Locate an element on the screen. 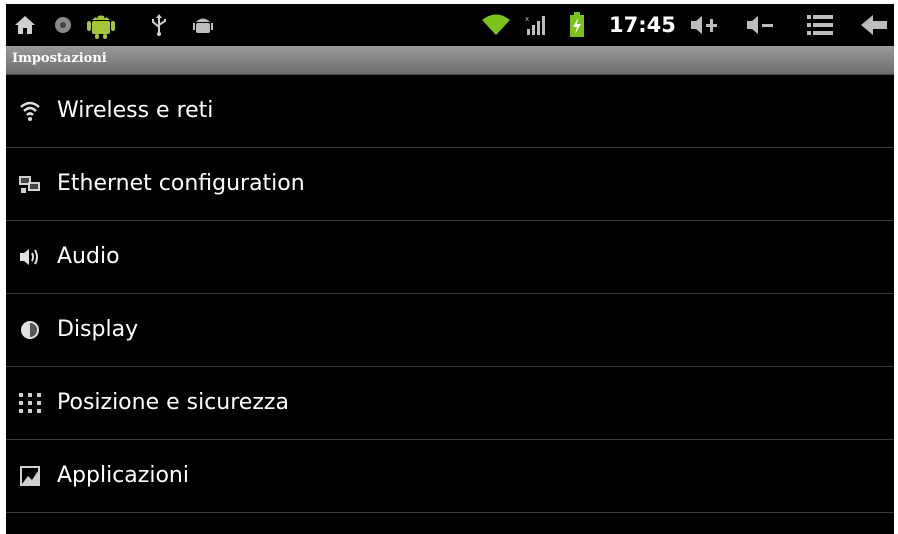  usb-icon is located at coordinates (159, 25).